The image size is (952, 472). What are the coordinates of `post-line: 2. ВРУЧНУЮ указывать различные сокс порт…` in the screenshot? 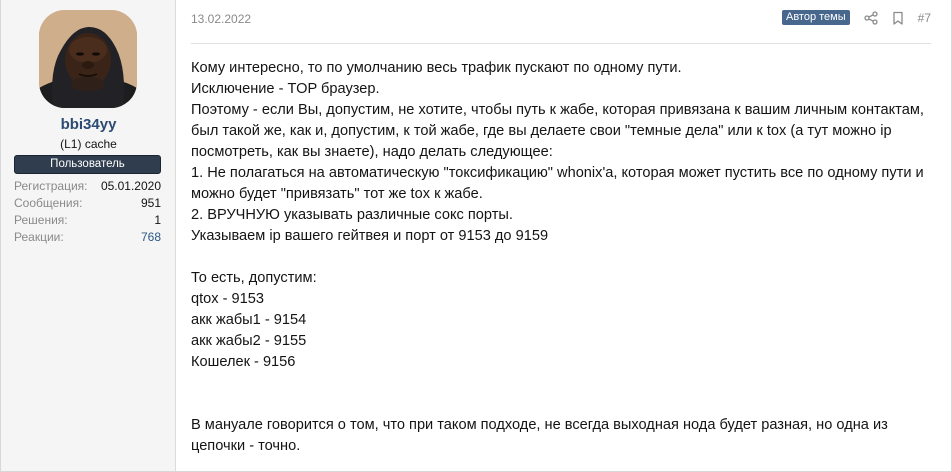 It's located at (352, 215).